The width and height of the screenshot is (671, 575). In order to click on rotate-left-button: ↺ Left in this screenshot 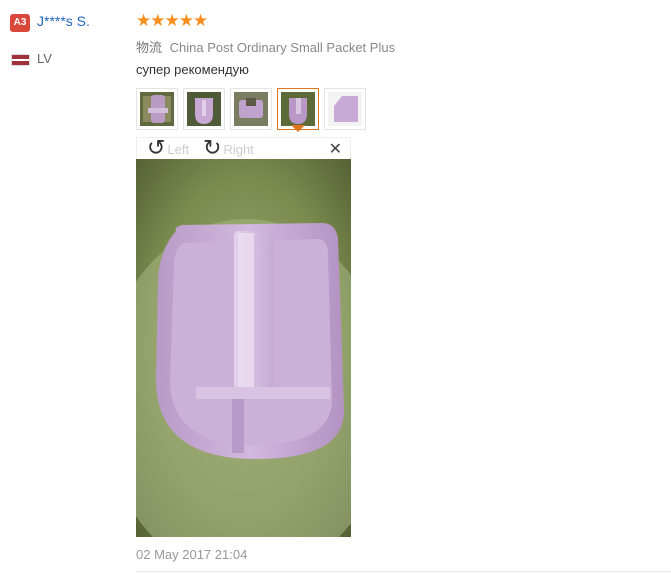, I will do `click(168, 147)`.